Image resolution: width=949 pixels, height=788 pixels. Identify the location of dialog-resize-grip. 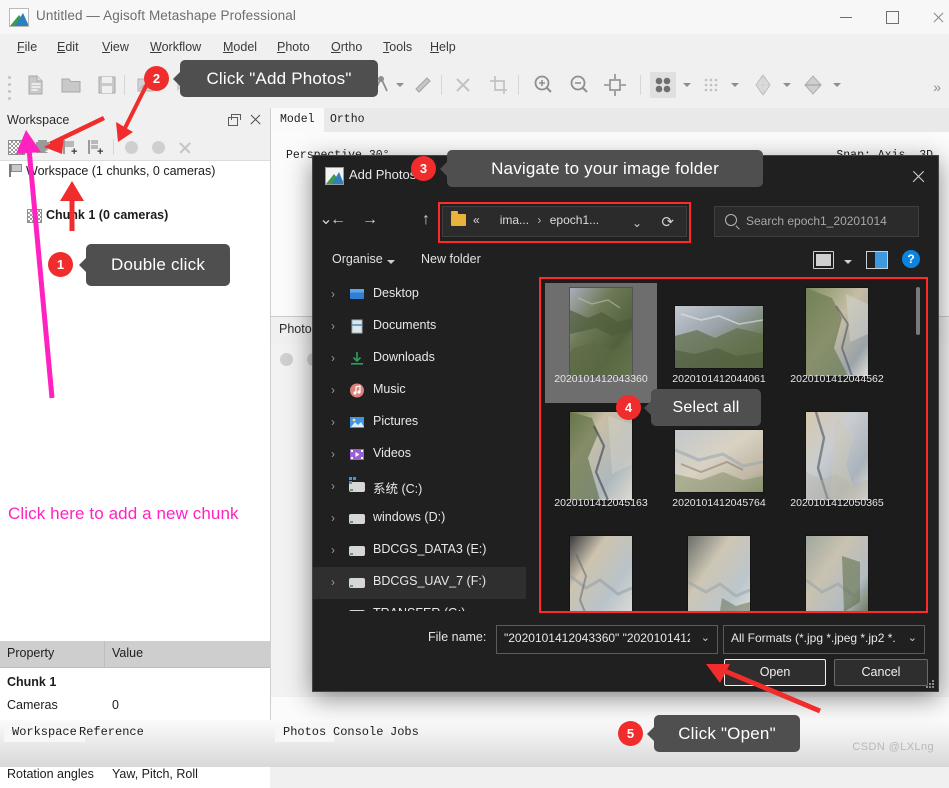
(929, 683).